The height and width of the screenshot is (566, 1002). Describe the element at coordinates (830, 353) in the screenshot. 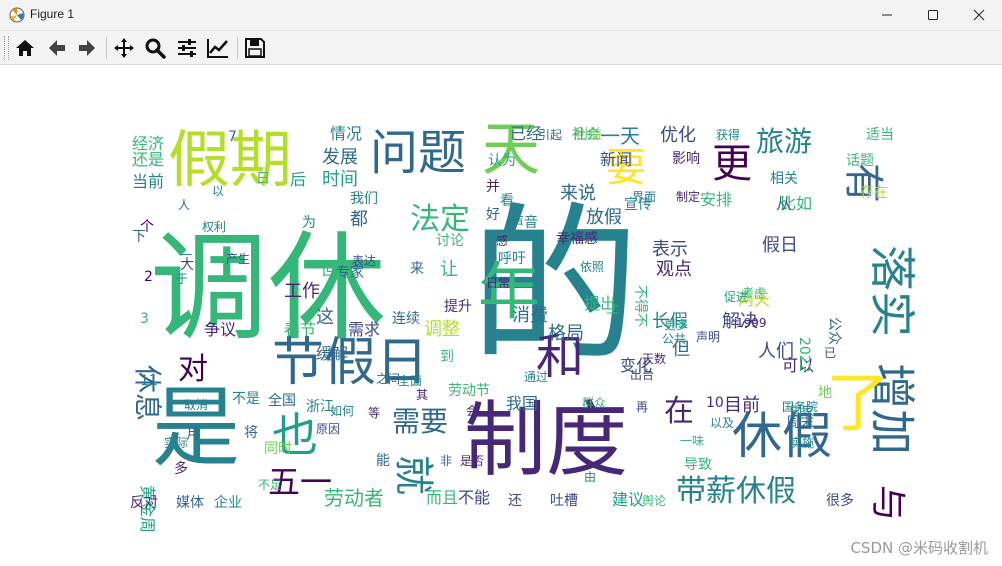

I see `cloud-word: 已` at that location.